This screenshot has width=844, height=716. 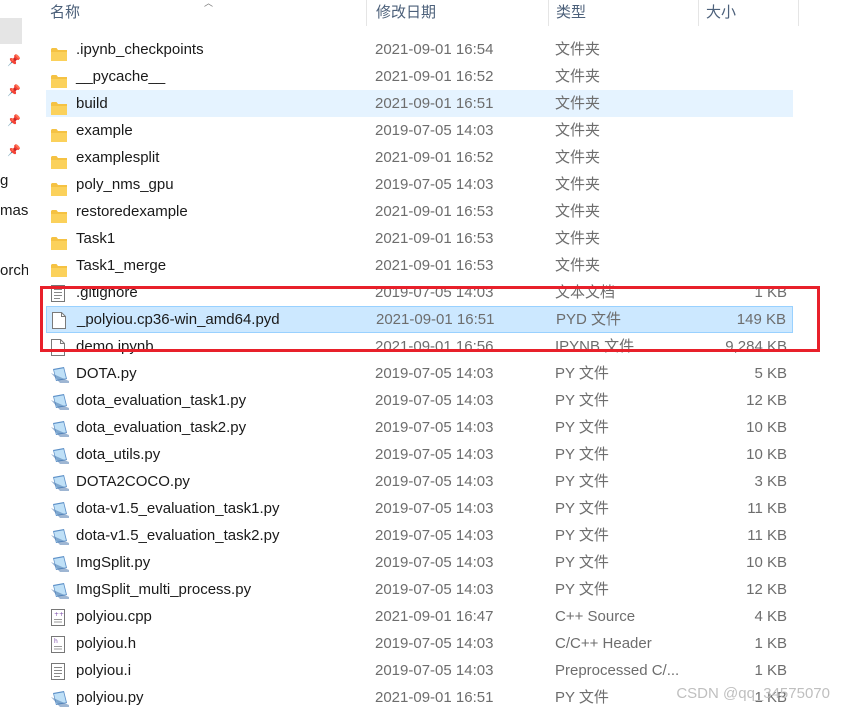 I want to click on svg-text: h, so click(x=56, y=641).